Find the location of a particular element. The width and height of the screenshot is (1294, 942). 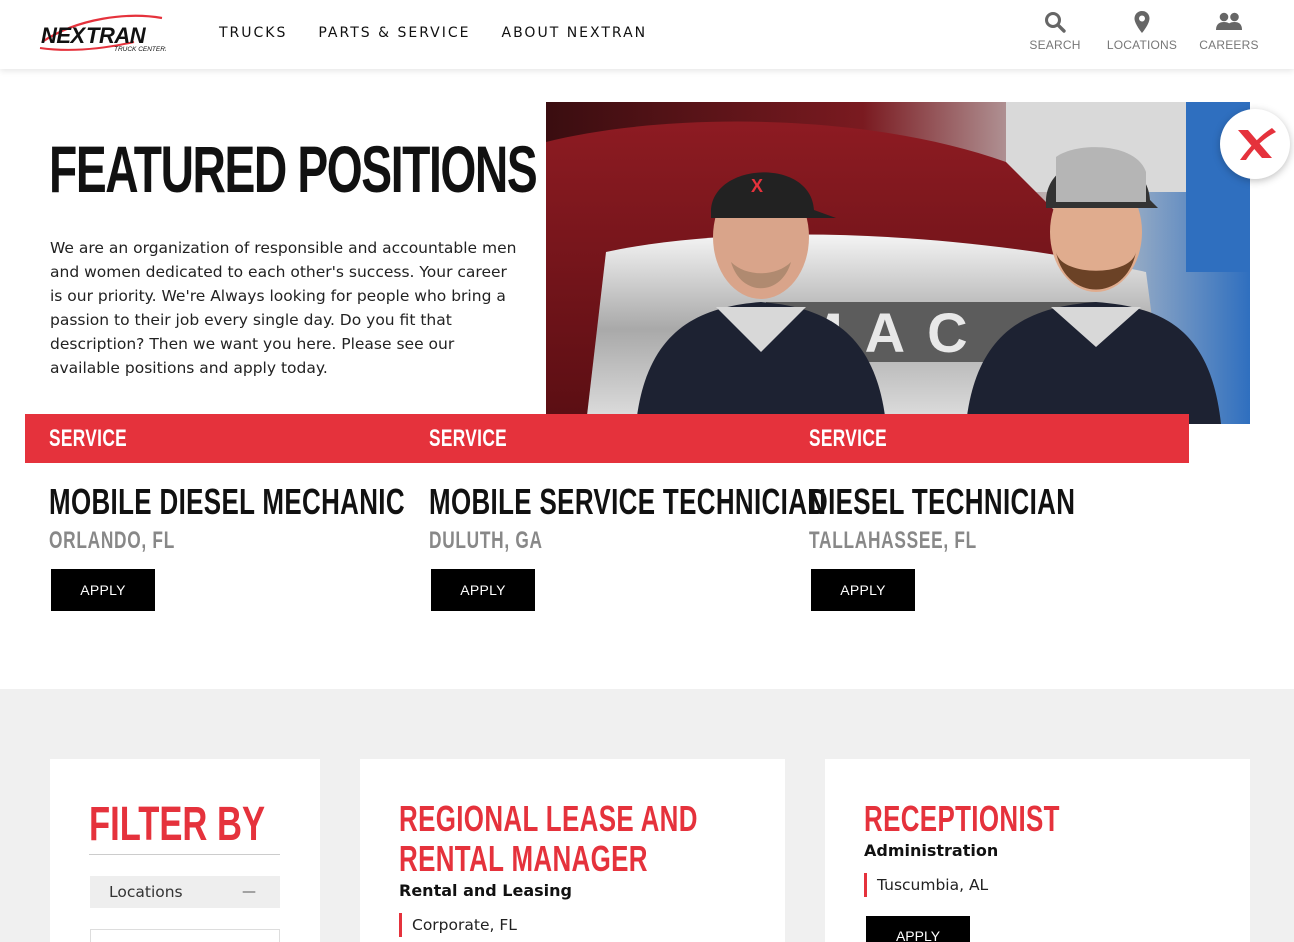

job-location: ORLANDO, FL is located at coordinates (112, 540).